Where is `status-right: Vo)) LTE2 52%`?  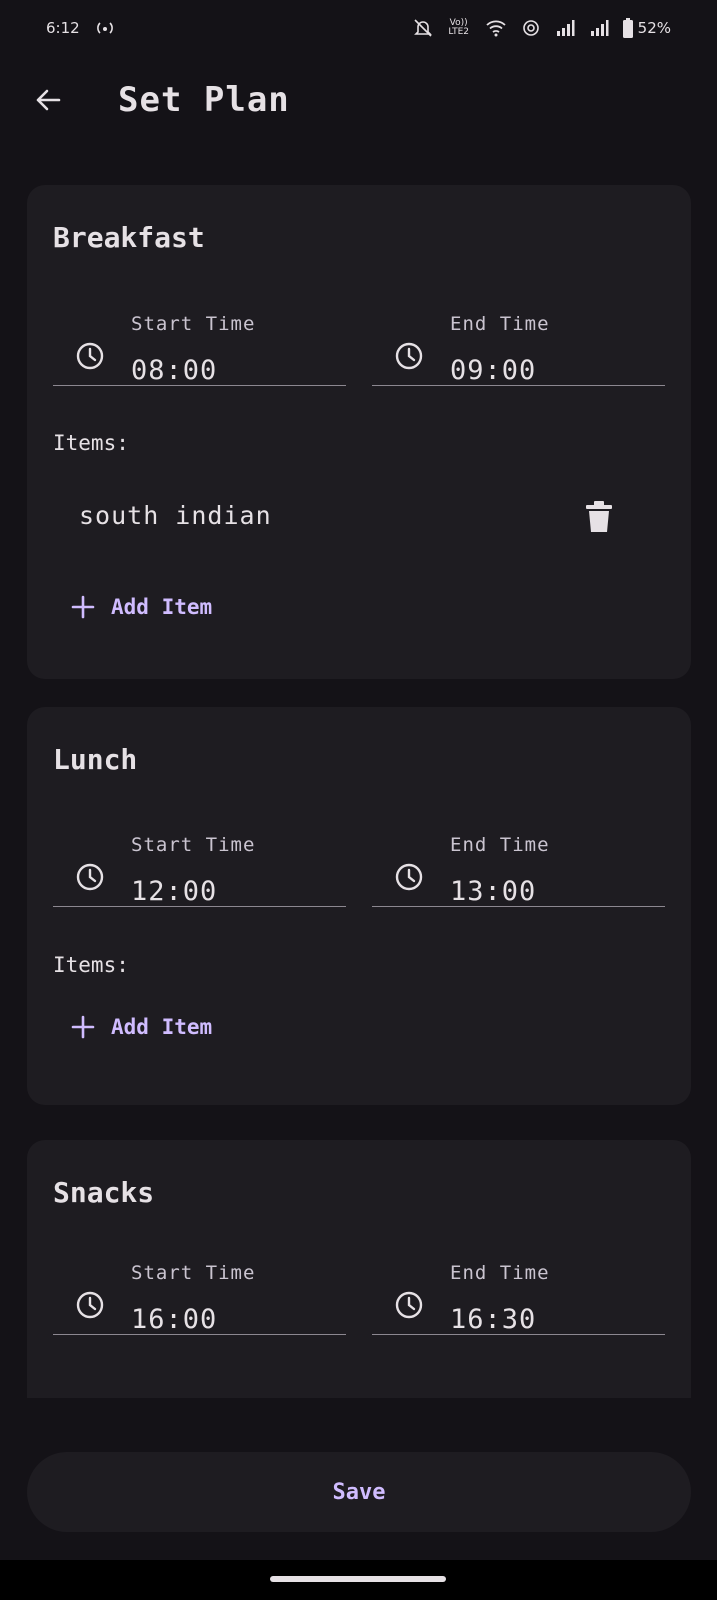 status-right: Vo)) LTE2 52% is located at coordinates (542, 28).